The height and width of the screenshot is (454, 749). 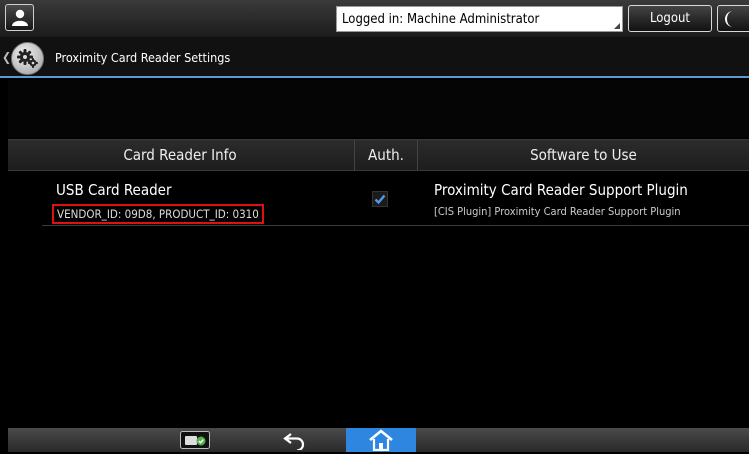 I want to click on resize-corner-icon, so click(x=617, y=26).